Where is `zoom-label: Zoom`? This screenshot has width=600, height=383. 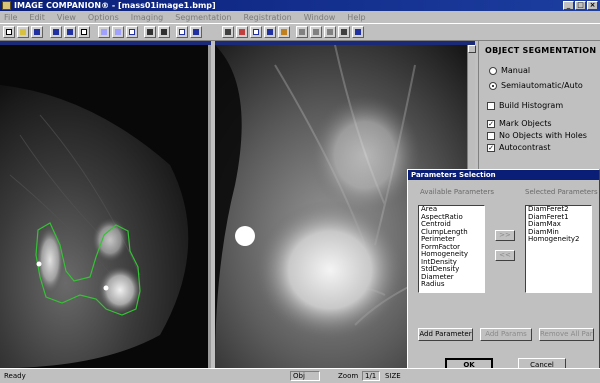 zoom-label: Zoom is located at coordinates (348, 376).